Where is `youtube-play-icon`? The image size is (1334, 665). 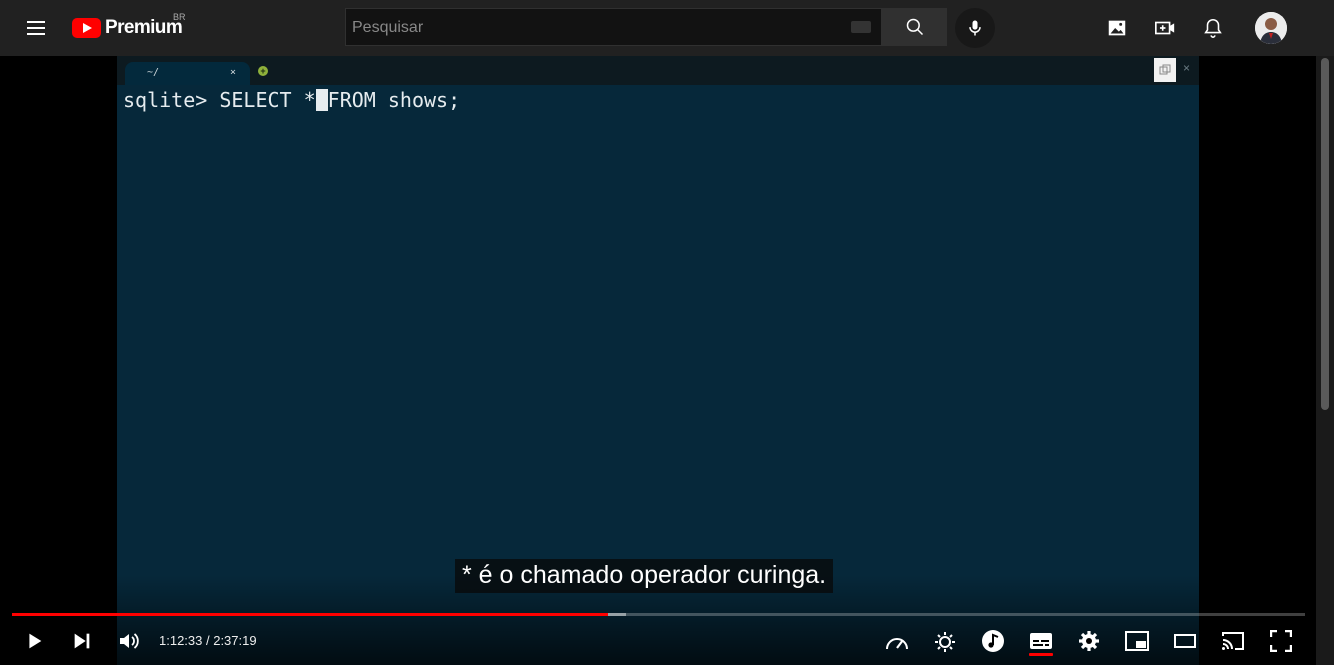 youtube-play-icon is located at coordinates (86, 28).